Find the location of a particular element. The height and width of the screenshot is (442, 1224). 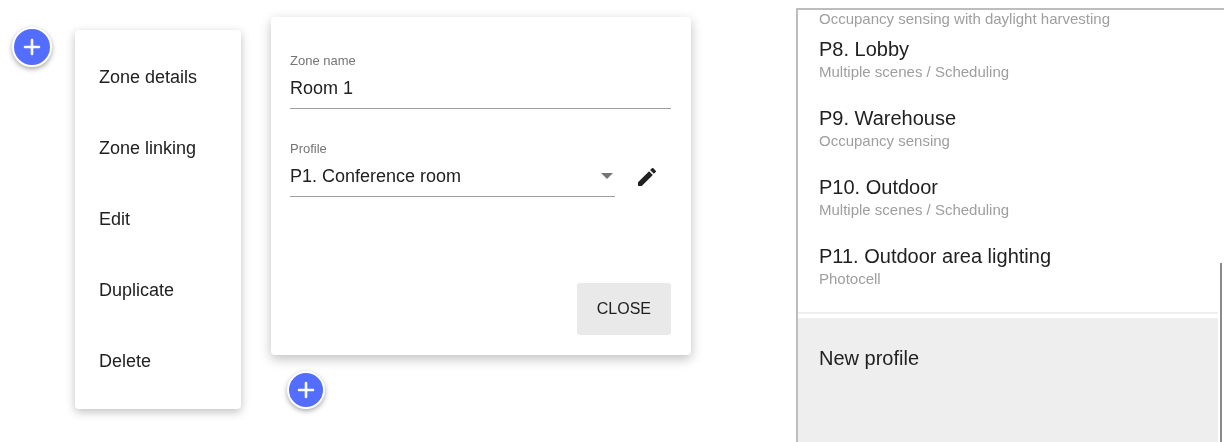

scrollbar is located at coordinates (1221, 352).